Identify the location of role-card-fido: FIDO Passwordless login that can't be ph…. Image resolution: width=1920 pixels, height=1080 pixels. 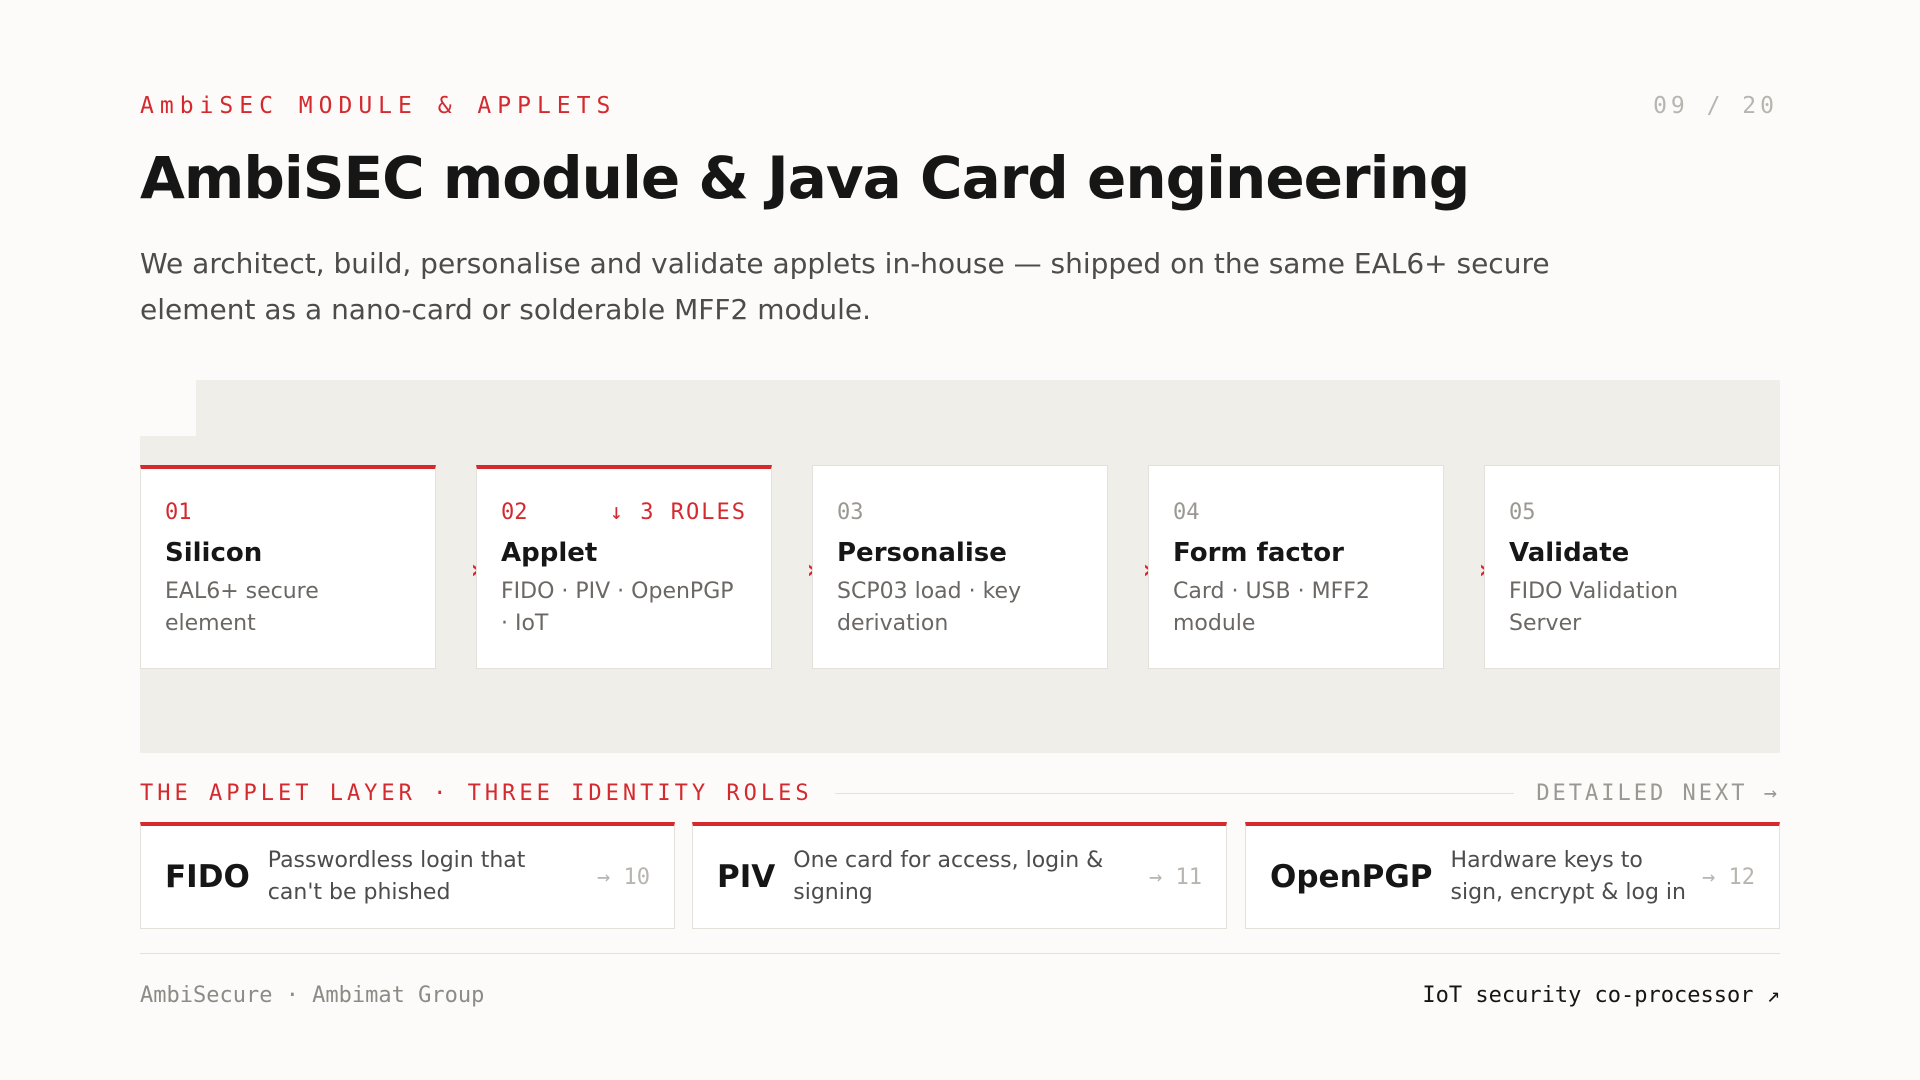
(407, 875).